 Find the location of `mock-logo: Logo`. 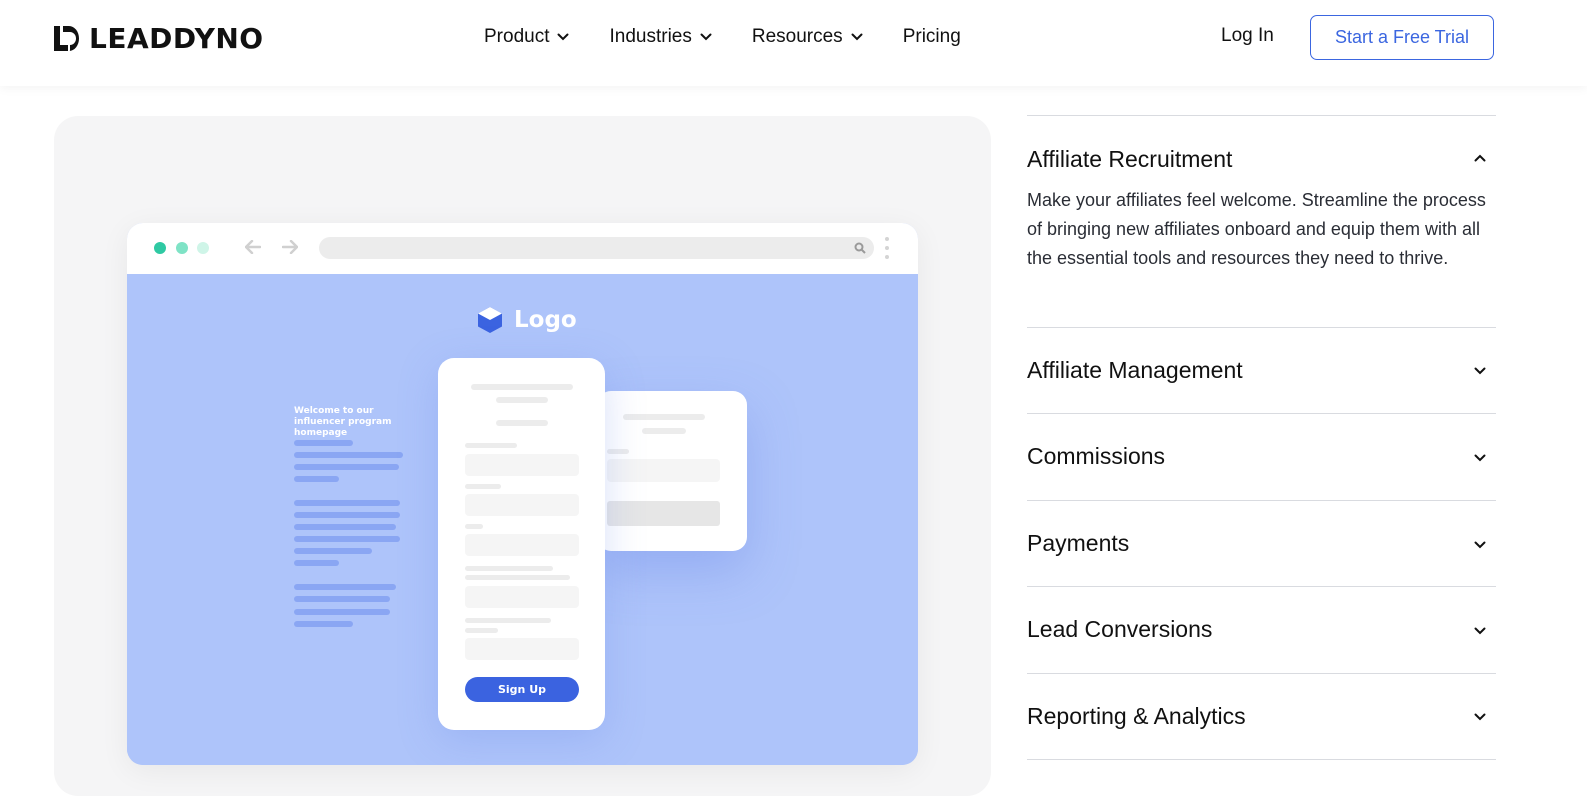

mock-logo: Logo is located at coordinates (526, 320).